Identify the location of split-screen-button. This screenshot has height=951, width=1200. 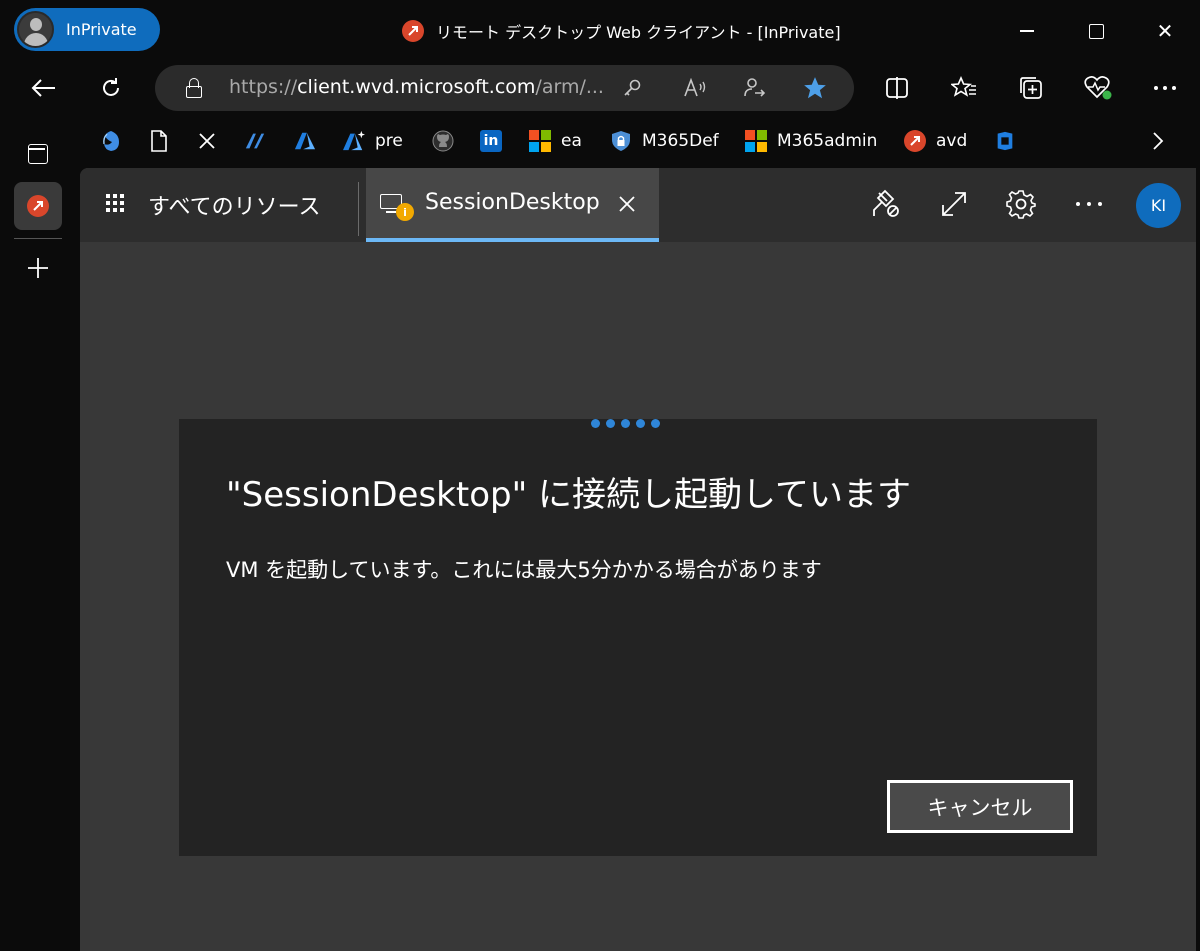
(897, 88).